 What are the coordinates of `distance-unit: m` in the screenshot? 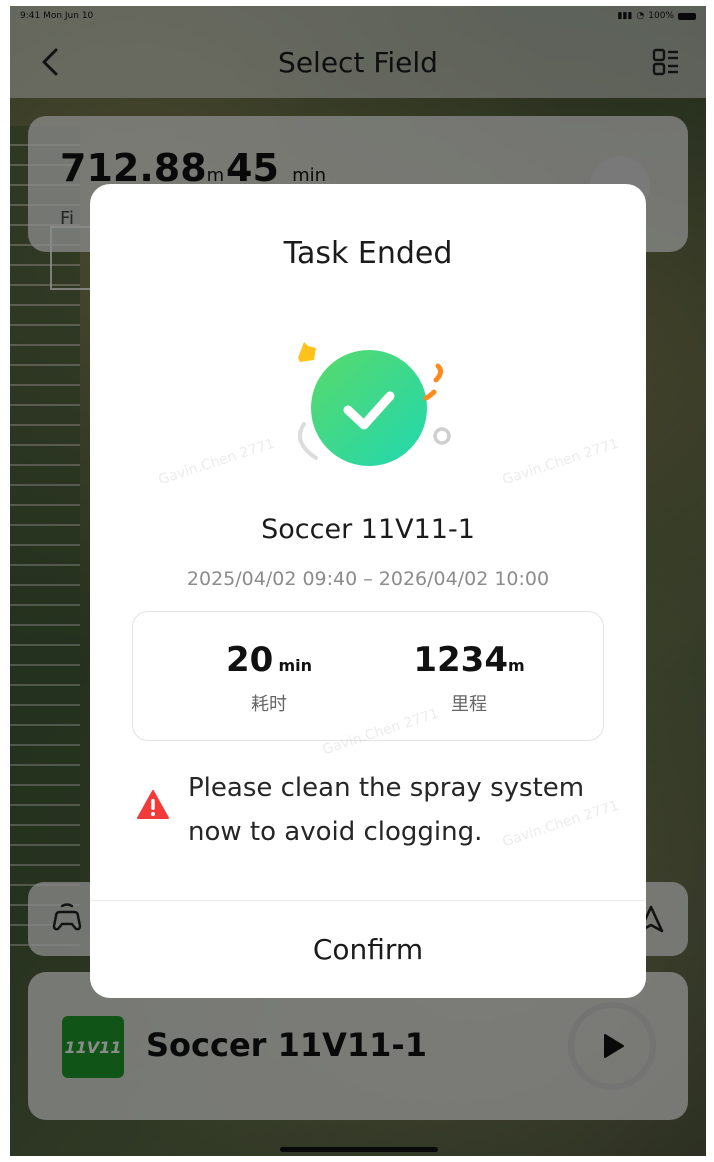 It's located at (516, 665).